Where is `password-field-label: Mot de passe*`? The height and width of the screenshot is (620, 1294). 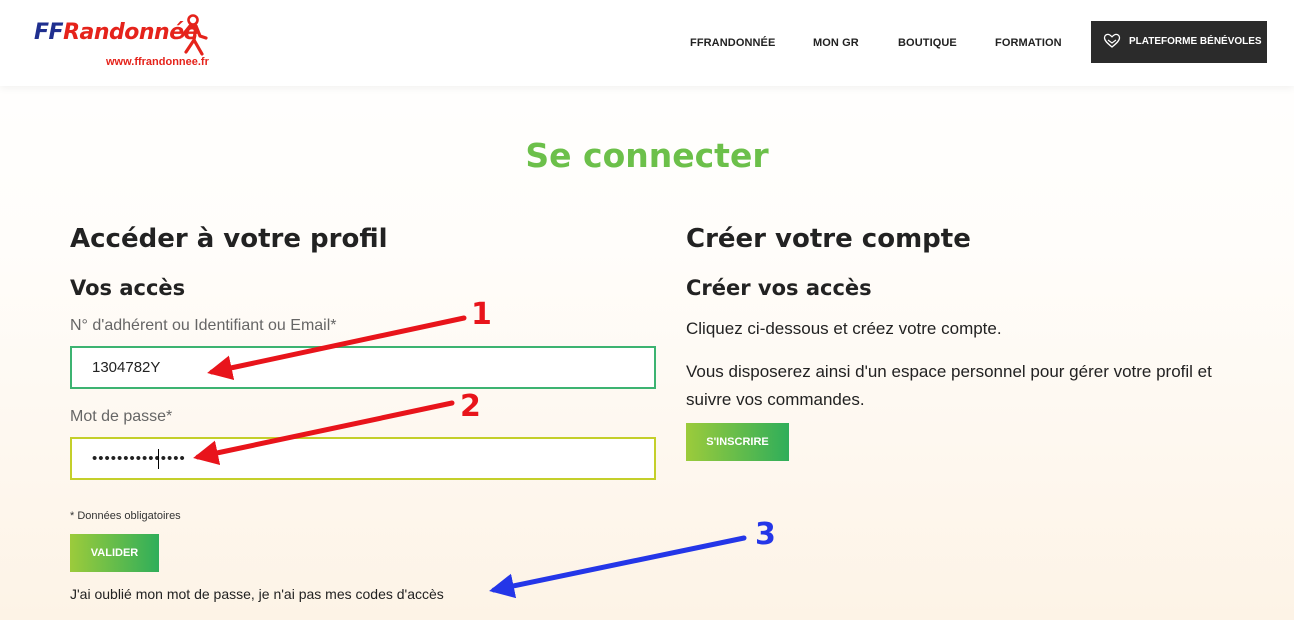 password-field-label: Mot de passe* is located at coordinates (121, 416).